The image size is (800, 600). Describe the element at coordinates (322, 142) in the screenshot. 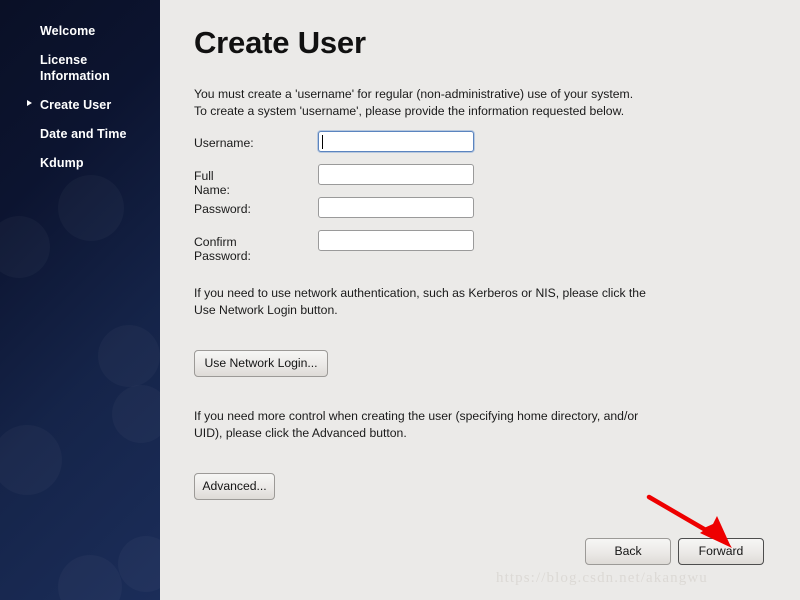

I see `text-caret` at that location.